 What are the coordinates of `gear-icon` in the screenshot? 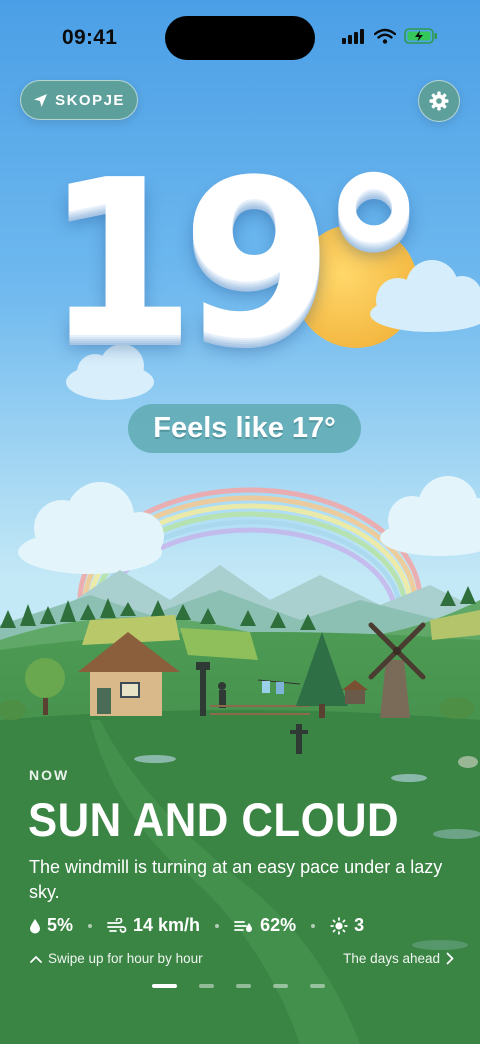 It's located at (439, 101).